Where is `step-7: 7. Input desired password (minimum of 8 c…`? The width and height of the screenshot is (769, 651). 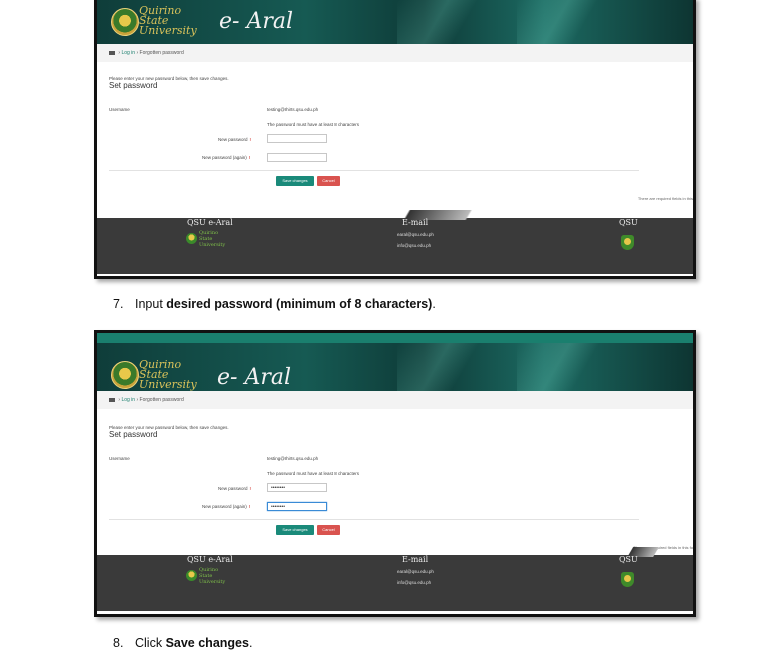
step-7: 7. Input desired password (minimum of 8 c… is located at coordinates (274, 304).